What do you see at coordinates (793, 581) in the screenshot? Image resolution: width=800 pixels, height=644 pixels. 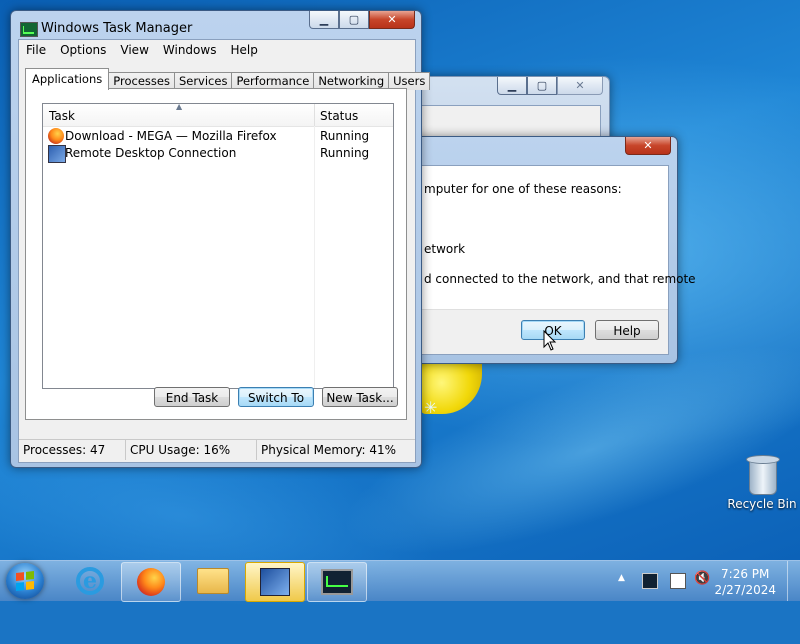 I see `show-desktop-button` at bounding box center [793, 581].